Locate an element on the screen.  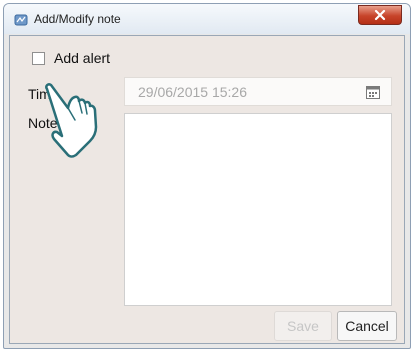
app-icon is located at coordinates (21, 20).